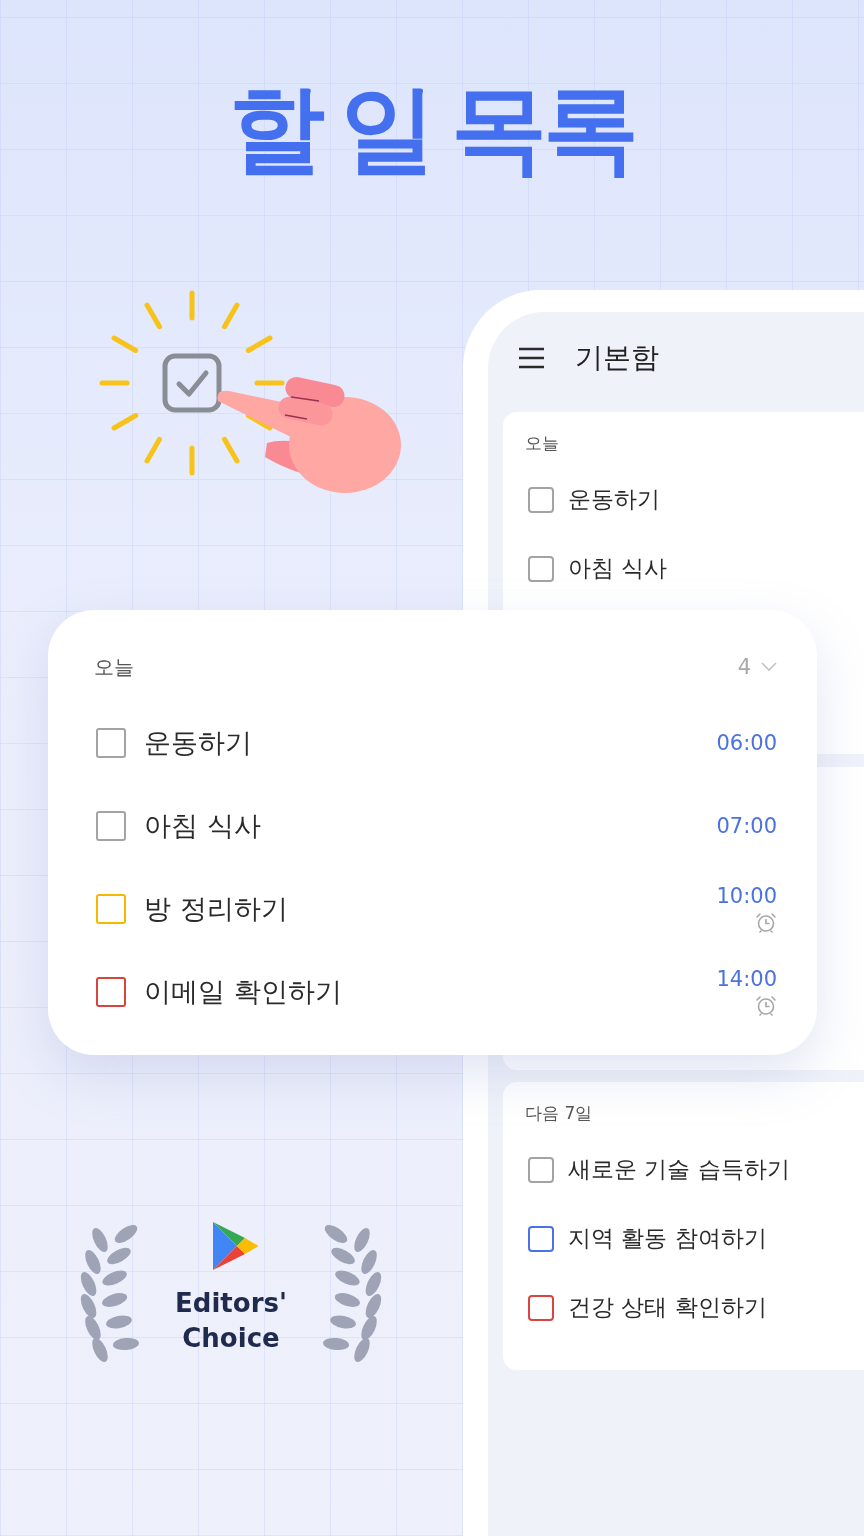  Describe the element at coordinates (667, 1307) in the screenshot. I see `task-title: 건강 상태 확인하기` at that location.